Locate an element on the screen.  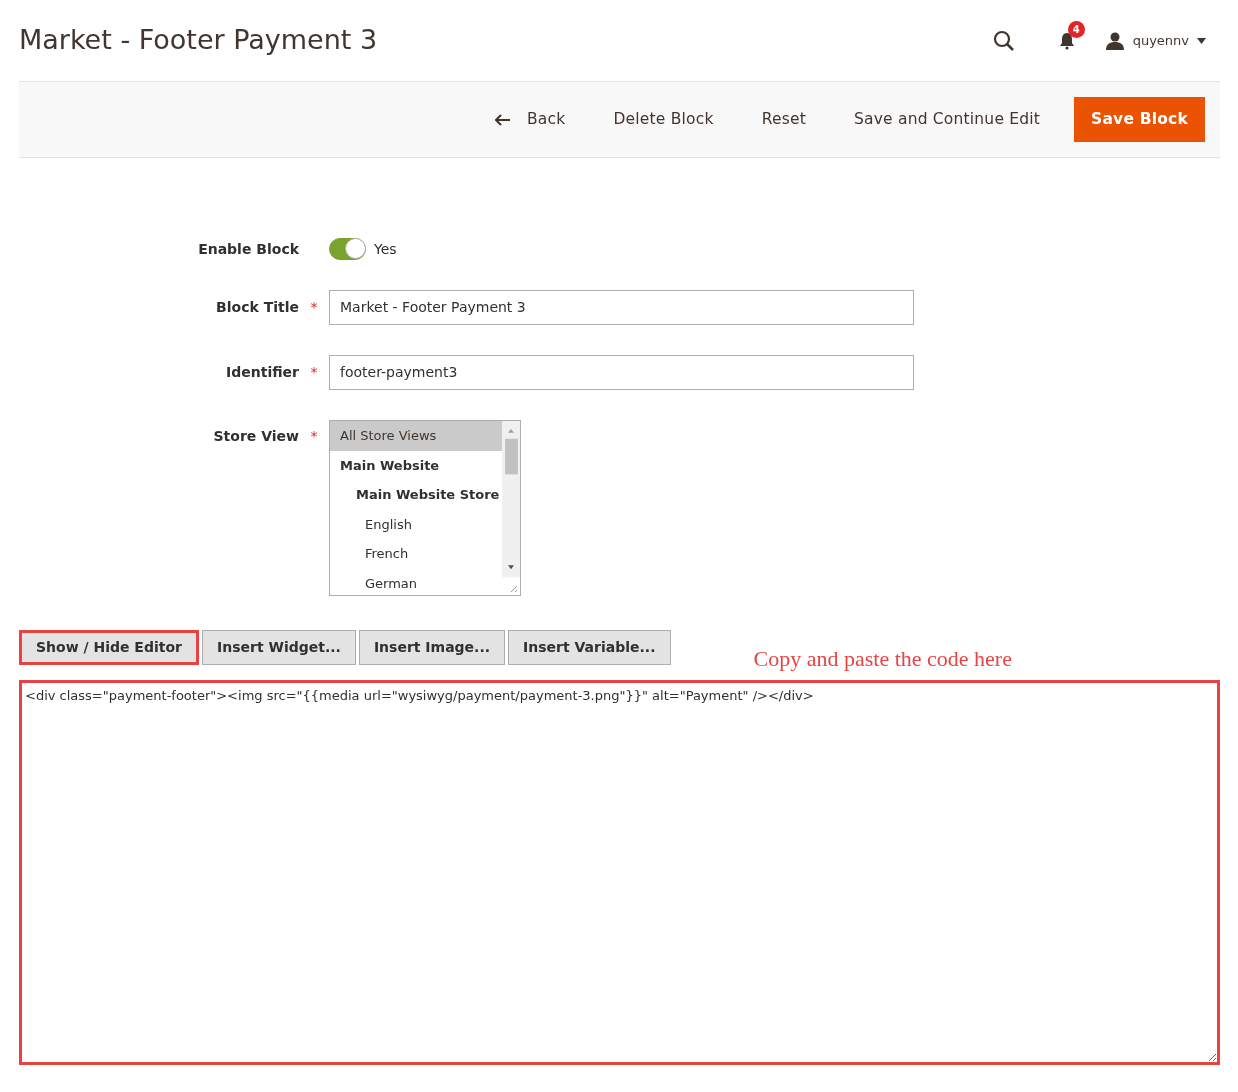
select-option: English is located at coordinates (416, 524).